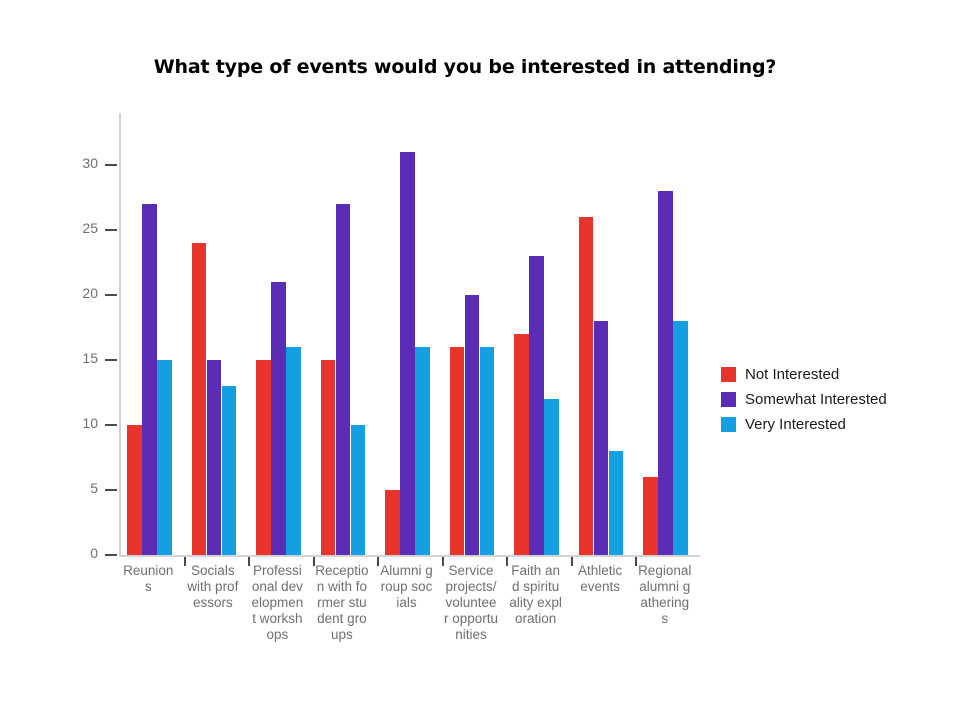 This screenshot has width=960, height=720. What do you see at coordinates (94, 553) in the screenshot?
I see `y-axis-tick-label: 0` at bounding box center [94, 553].